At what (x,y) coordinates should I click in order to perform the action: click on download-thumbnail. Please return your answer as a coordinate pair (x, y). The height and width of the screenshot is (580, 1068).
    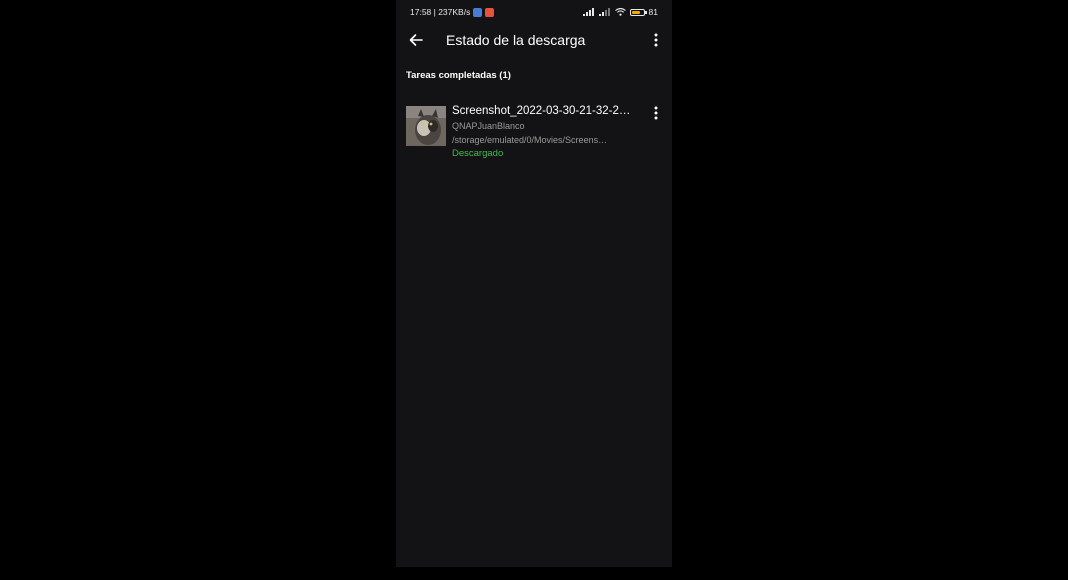
    Looking at the image, I should click on (426, 126).